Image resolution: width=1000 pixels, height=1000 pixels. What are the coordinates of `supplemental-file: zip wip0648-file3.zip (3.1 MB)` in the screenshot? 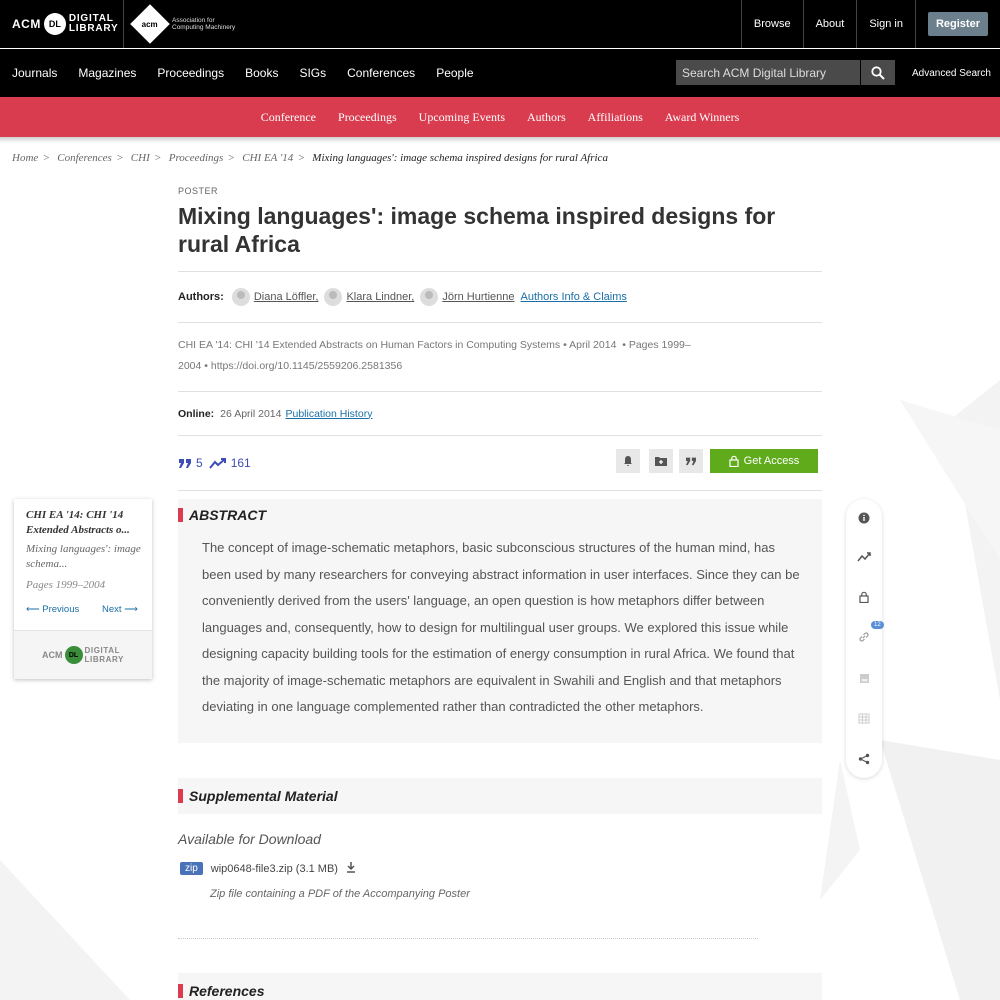 It's located at (268, 868).